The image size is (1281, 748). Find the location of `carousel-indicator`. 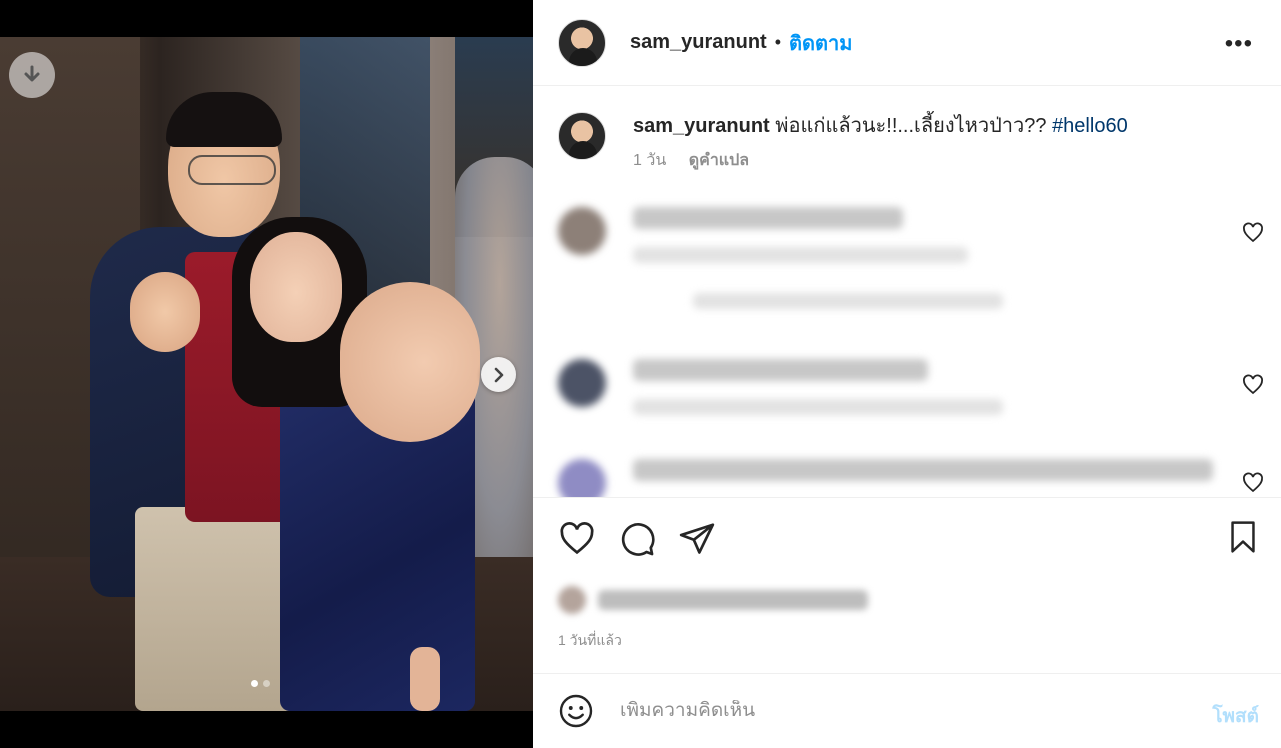

carousel-indicator is located at coordinates (260, 683).